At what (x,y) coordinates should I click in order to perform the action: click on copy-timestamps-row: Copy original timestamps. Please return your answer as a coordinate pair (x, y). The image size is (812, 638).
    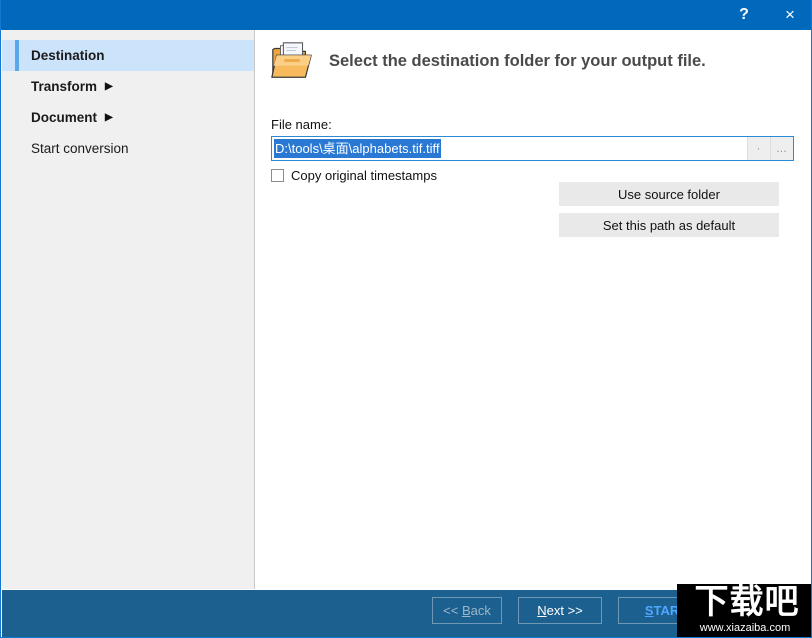
    Looking at the image, I should click on (354, 175).